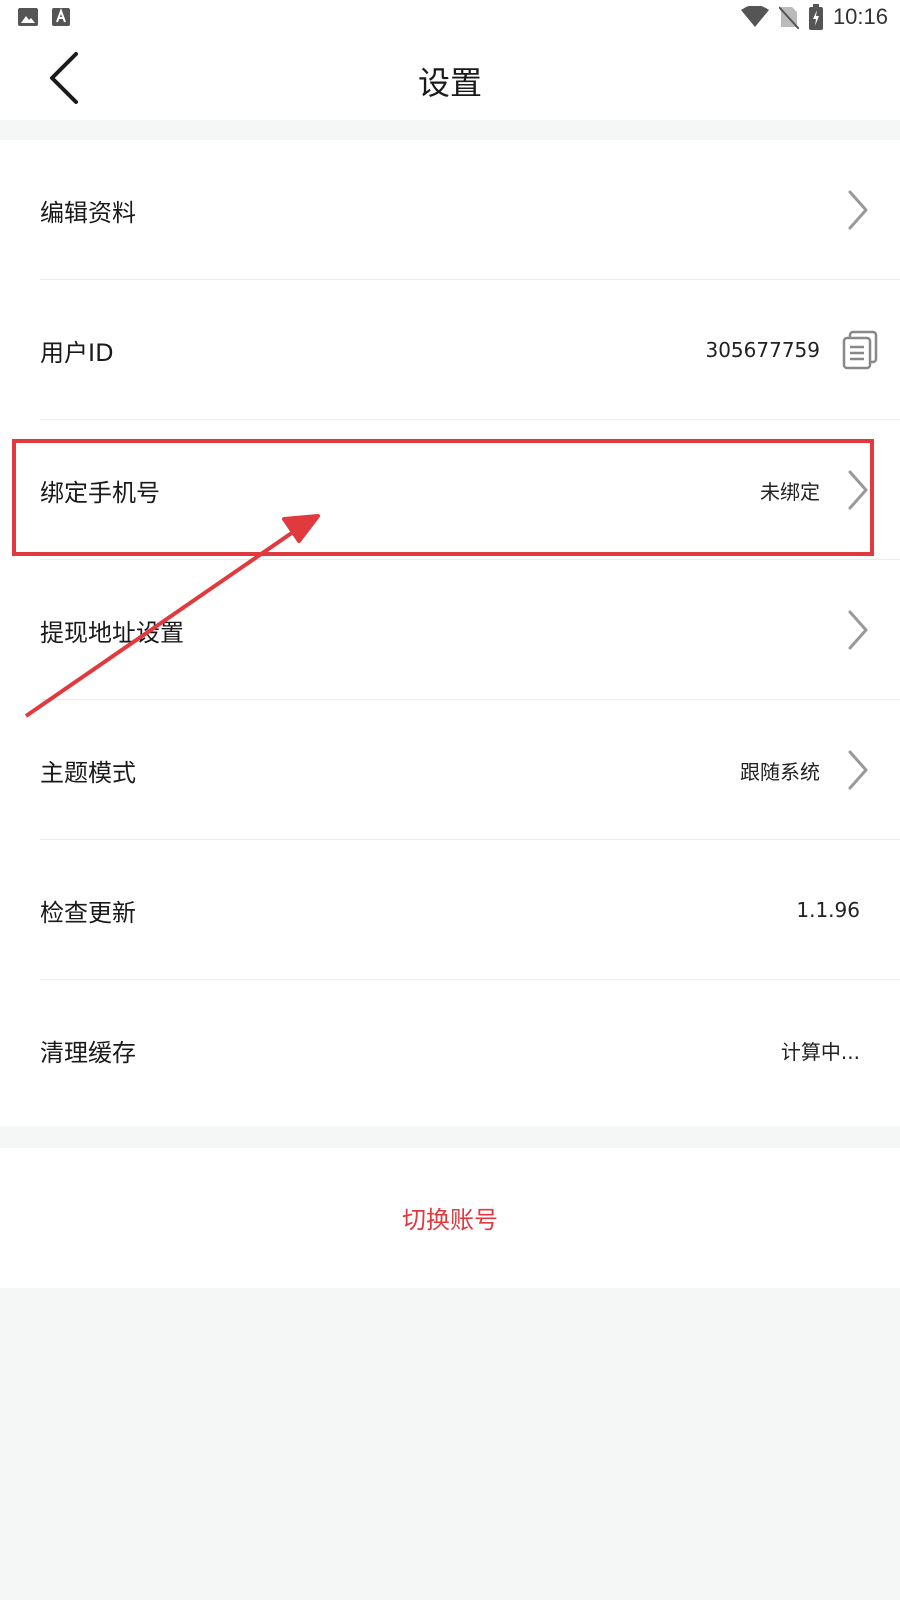 Image resolution: width=900 pixels, height=1600 pixels. Describe the element at coordinates (88, 212) in the screenshot. I see `edit-profile-label: 编辑资料` at that location.